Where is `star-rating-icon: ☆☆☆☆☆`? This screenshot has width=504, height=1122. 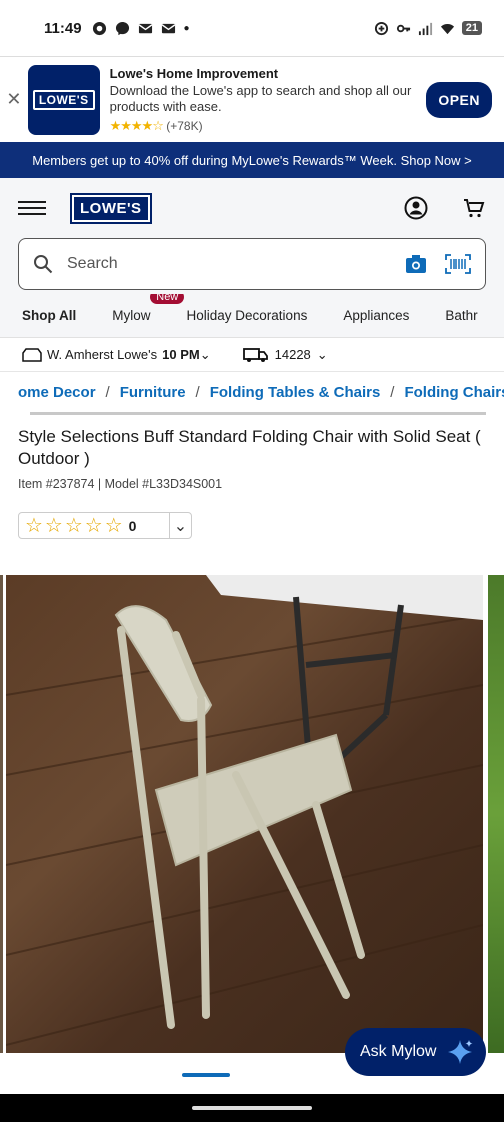 star-rating-icon: ☆☆☆☆☆ is located at coordinates (75, 526).